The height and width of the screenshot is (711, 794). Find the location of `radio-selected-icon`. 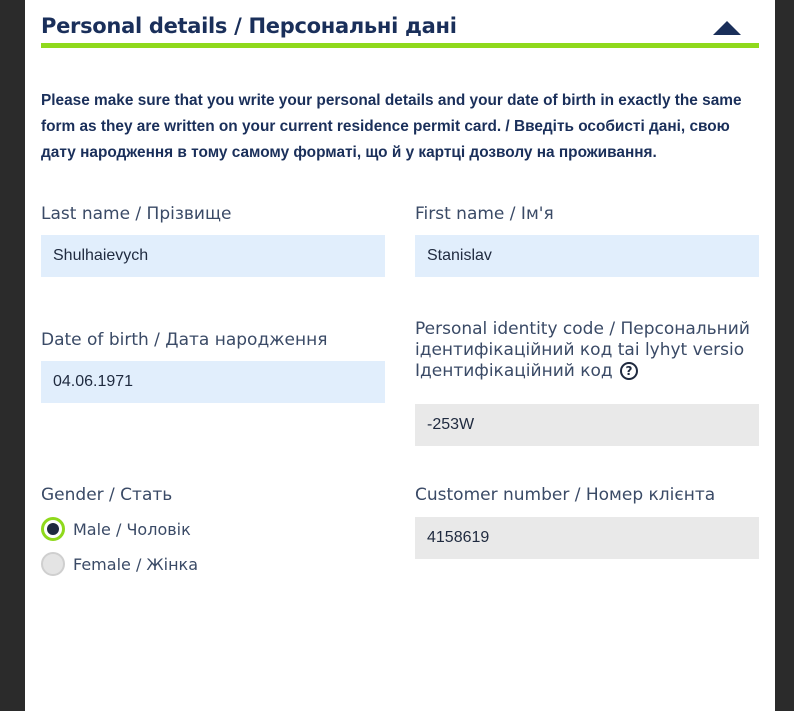

radio-selected-icon is located at coordinates (53, 529).